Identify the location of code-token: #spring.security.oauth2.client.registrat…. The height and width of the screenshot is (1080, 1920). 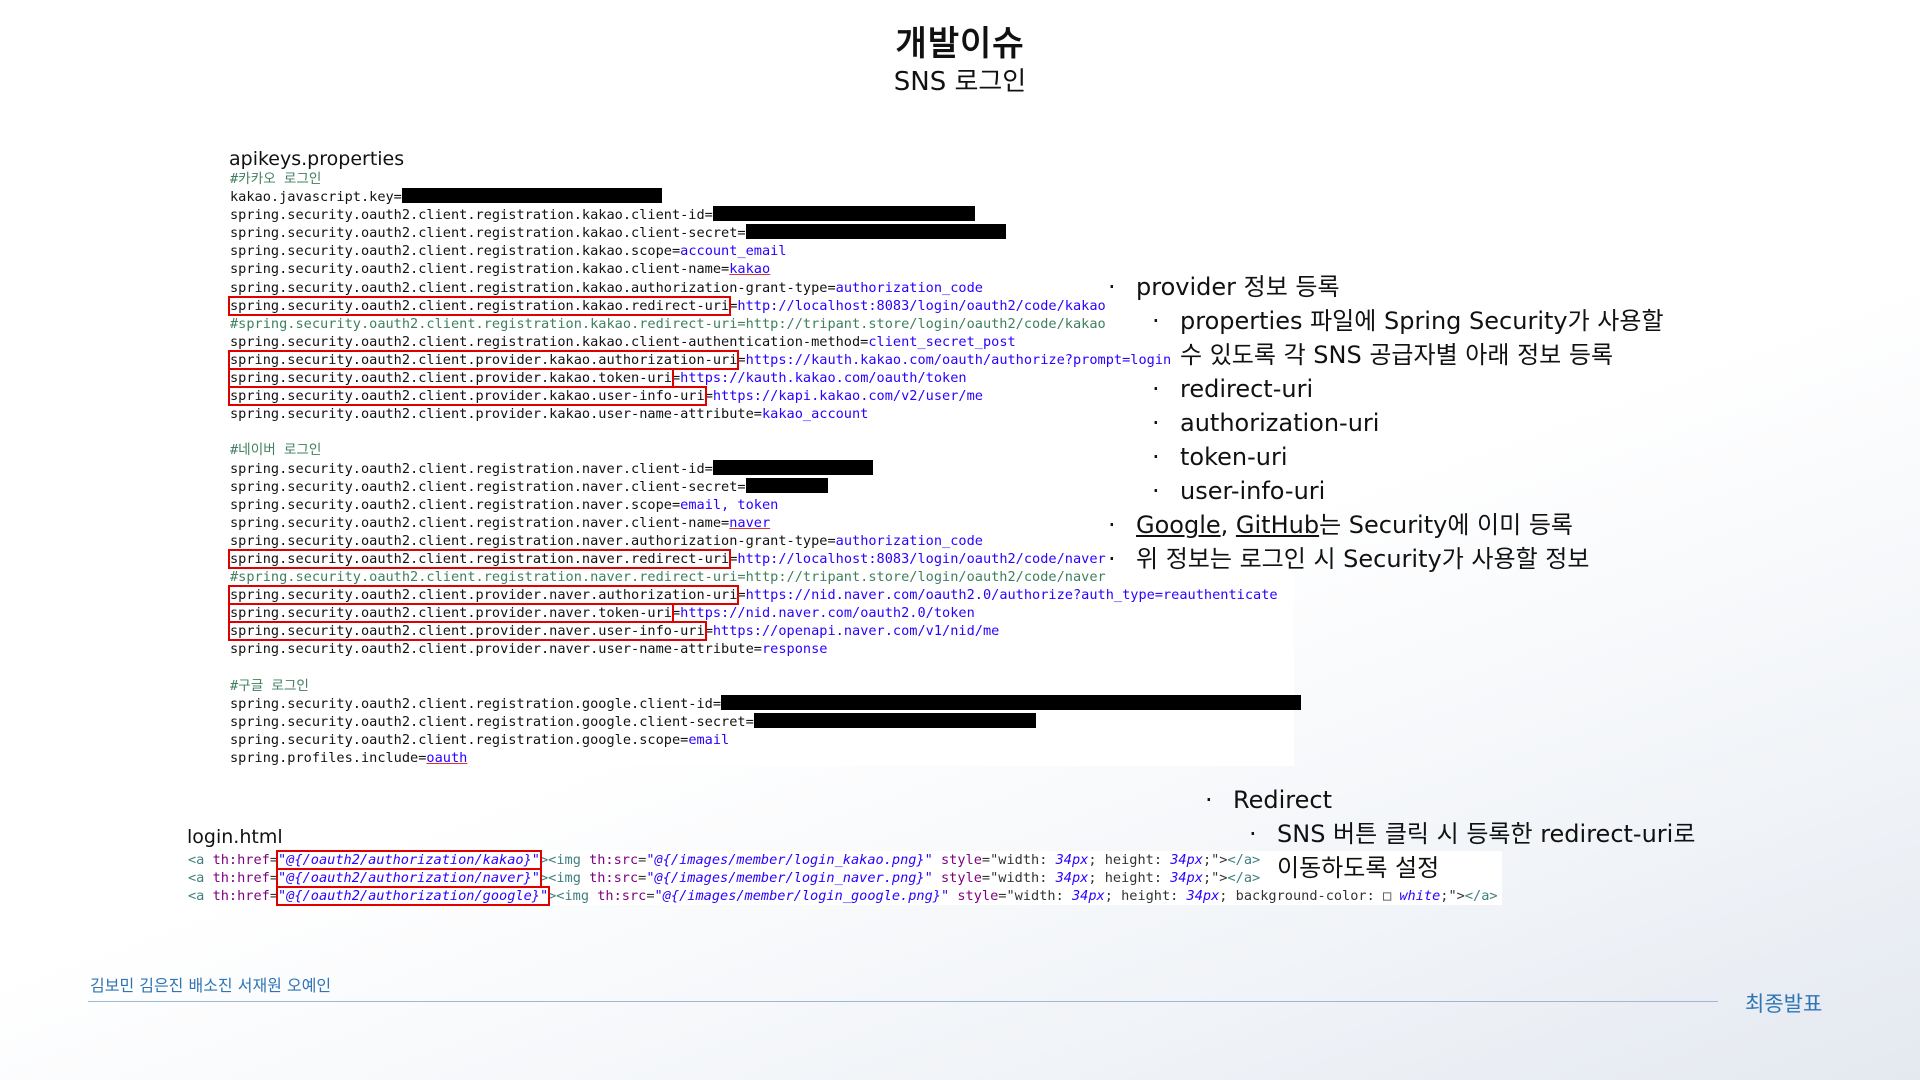
(668, 577).